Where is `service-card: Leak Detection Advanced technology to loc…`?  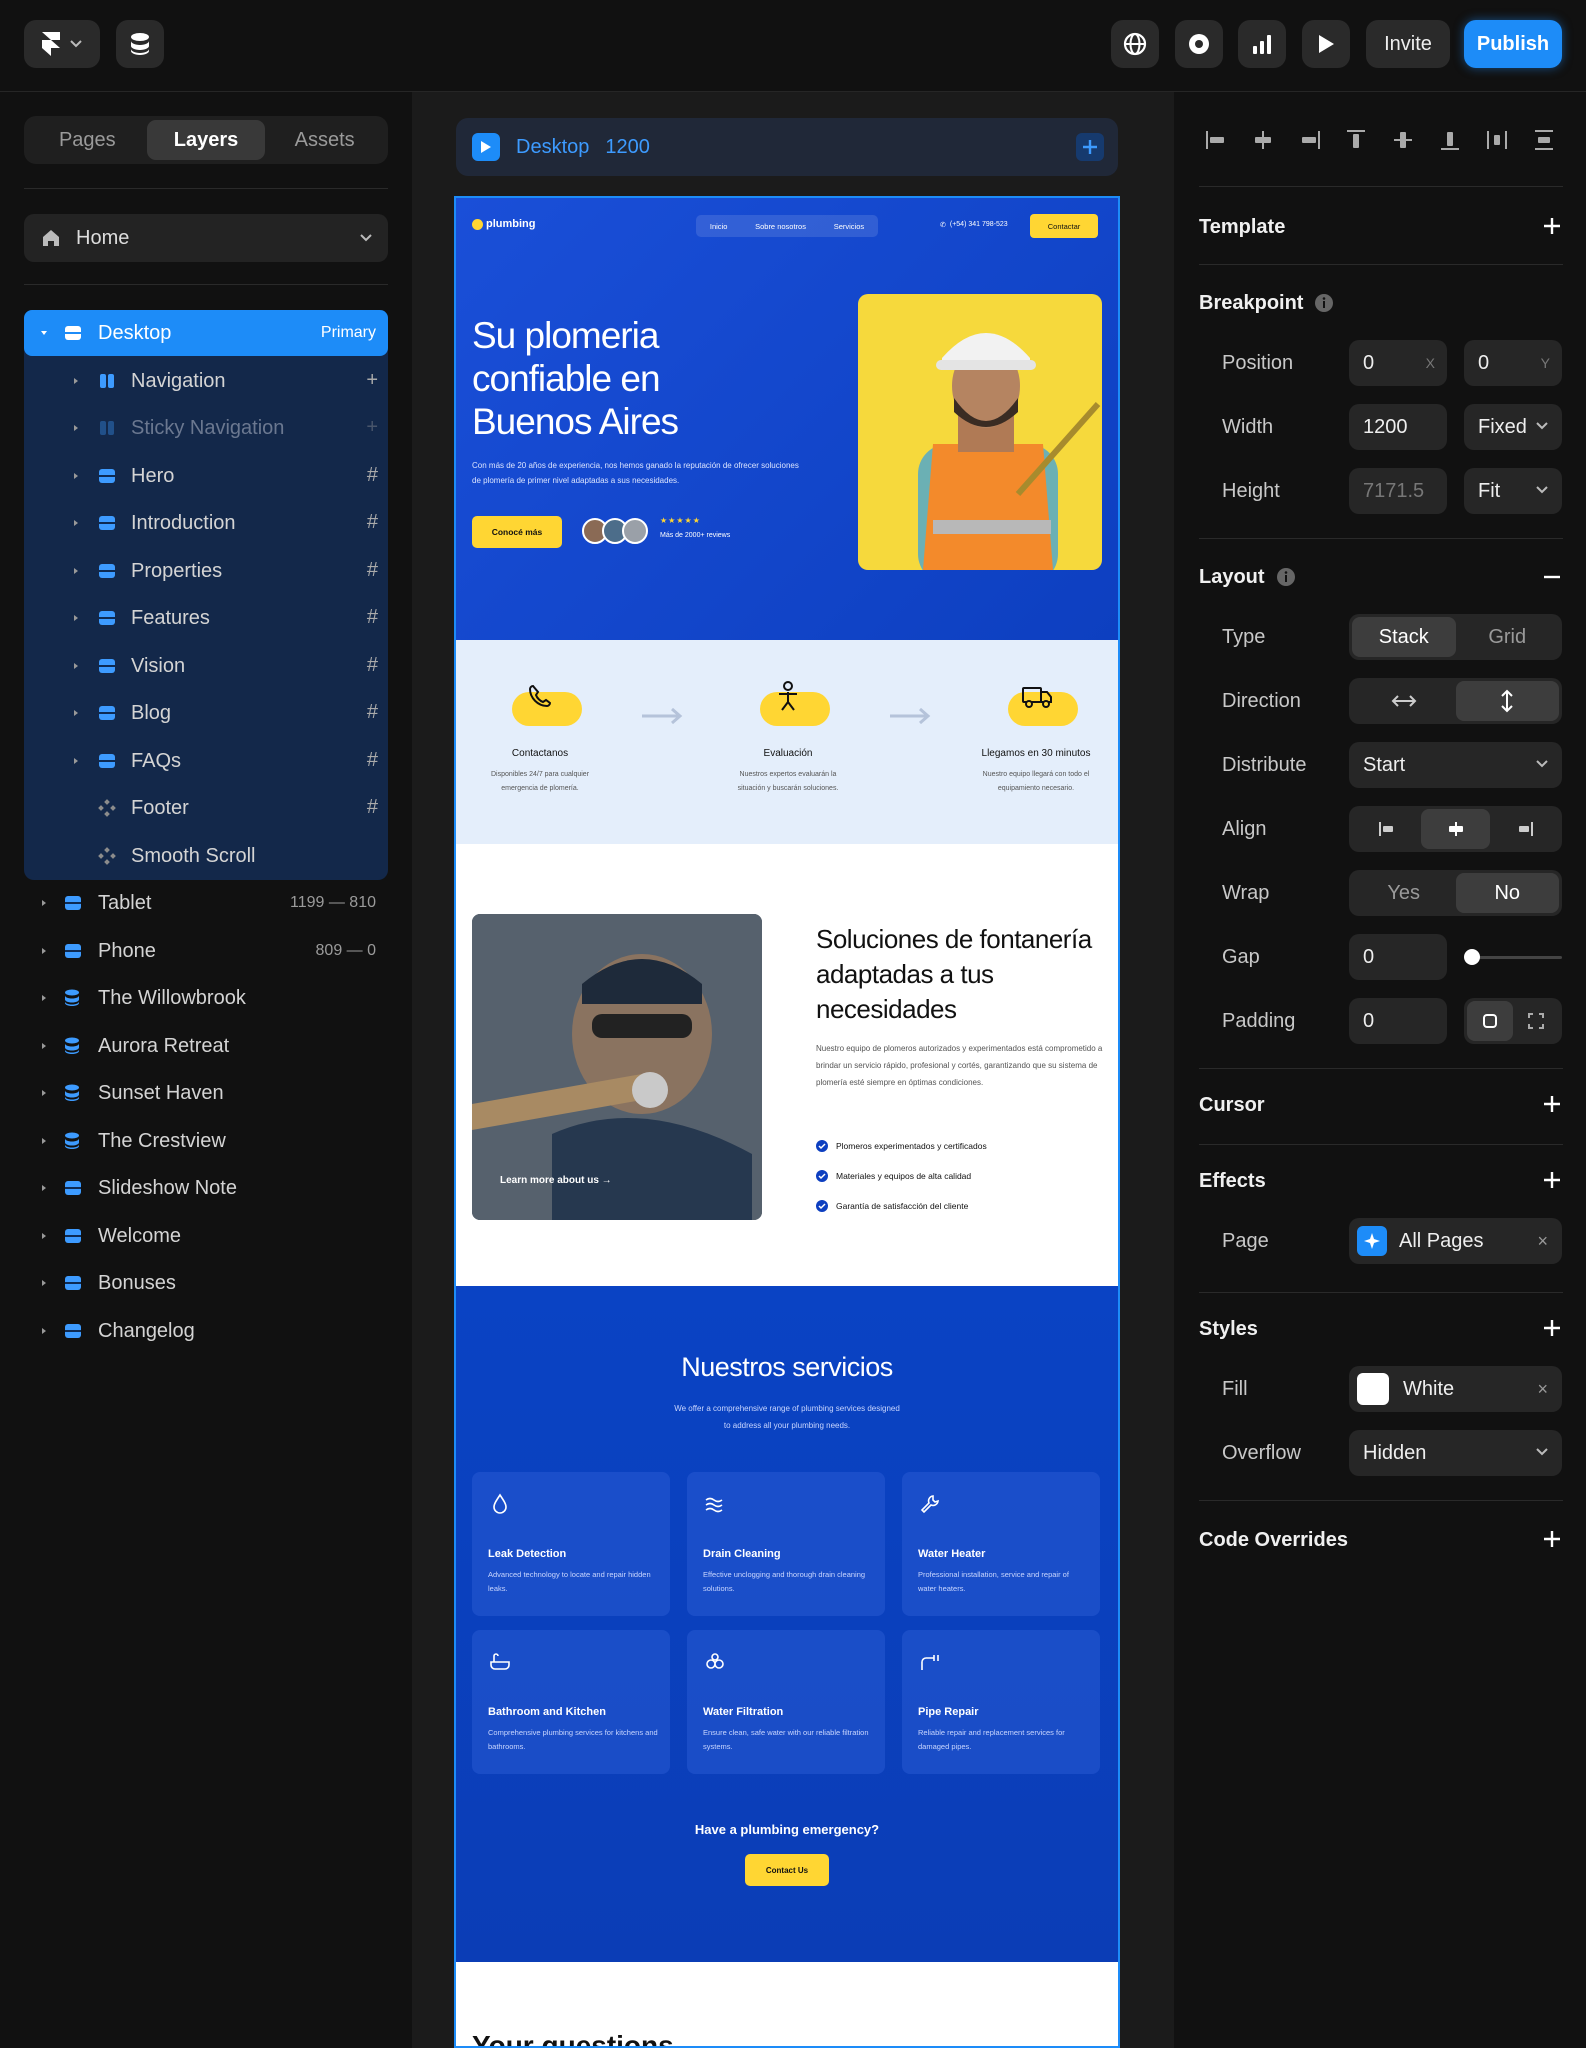 service-card: Leak Detection Advanced technology to loc… is located at coordinates (571, 1544).